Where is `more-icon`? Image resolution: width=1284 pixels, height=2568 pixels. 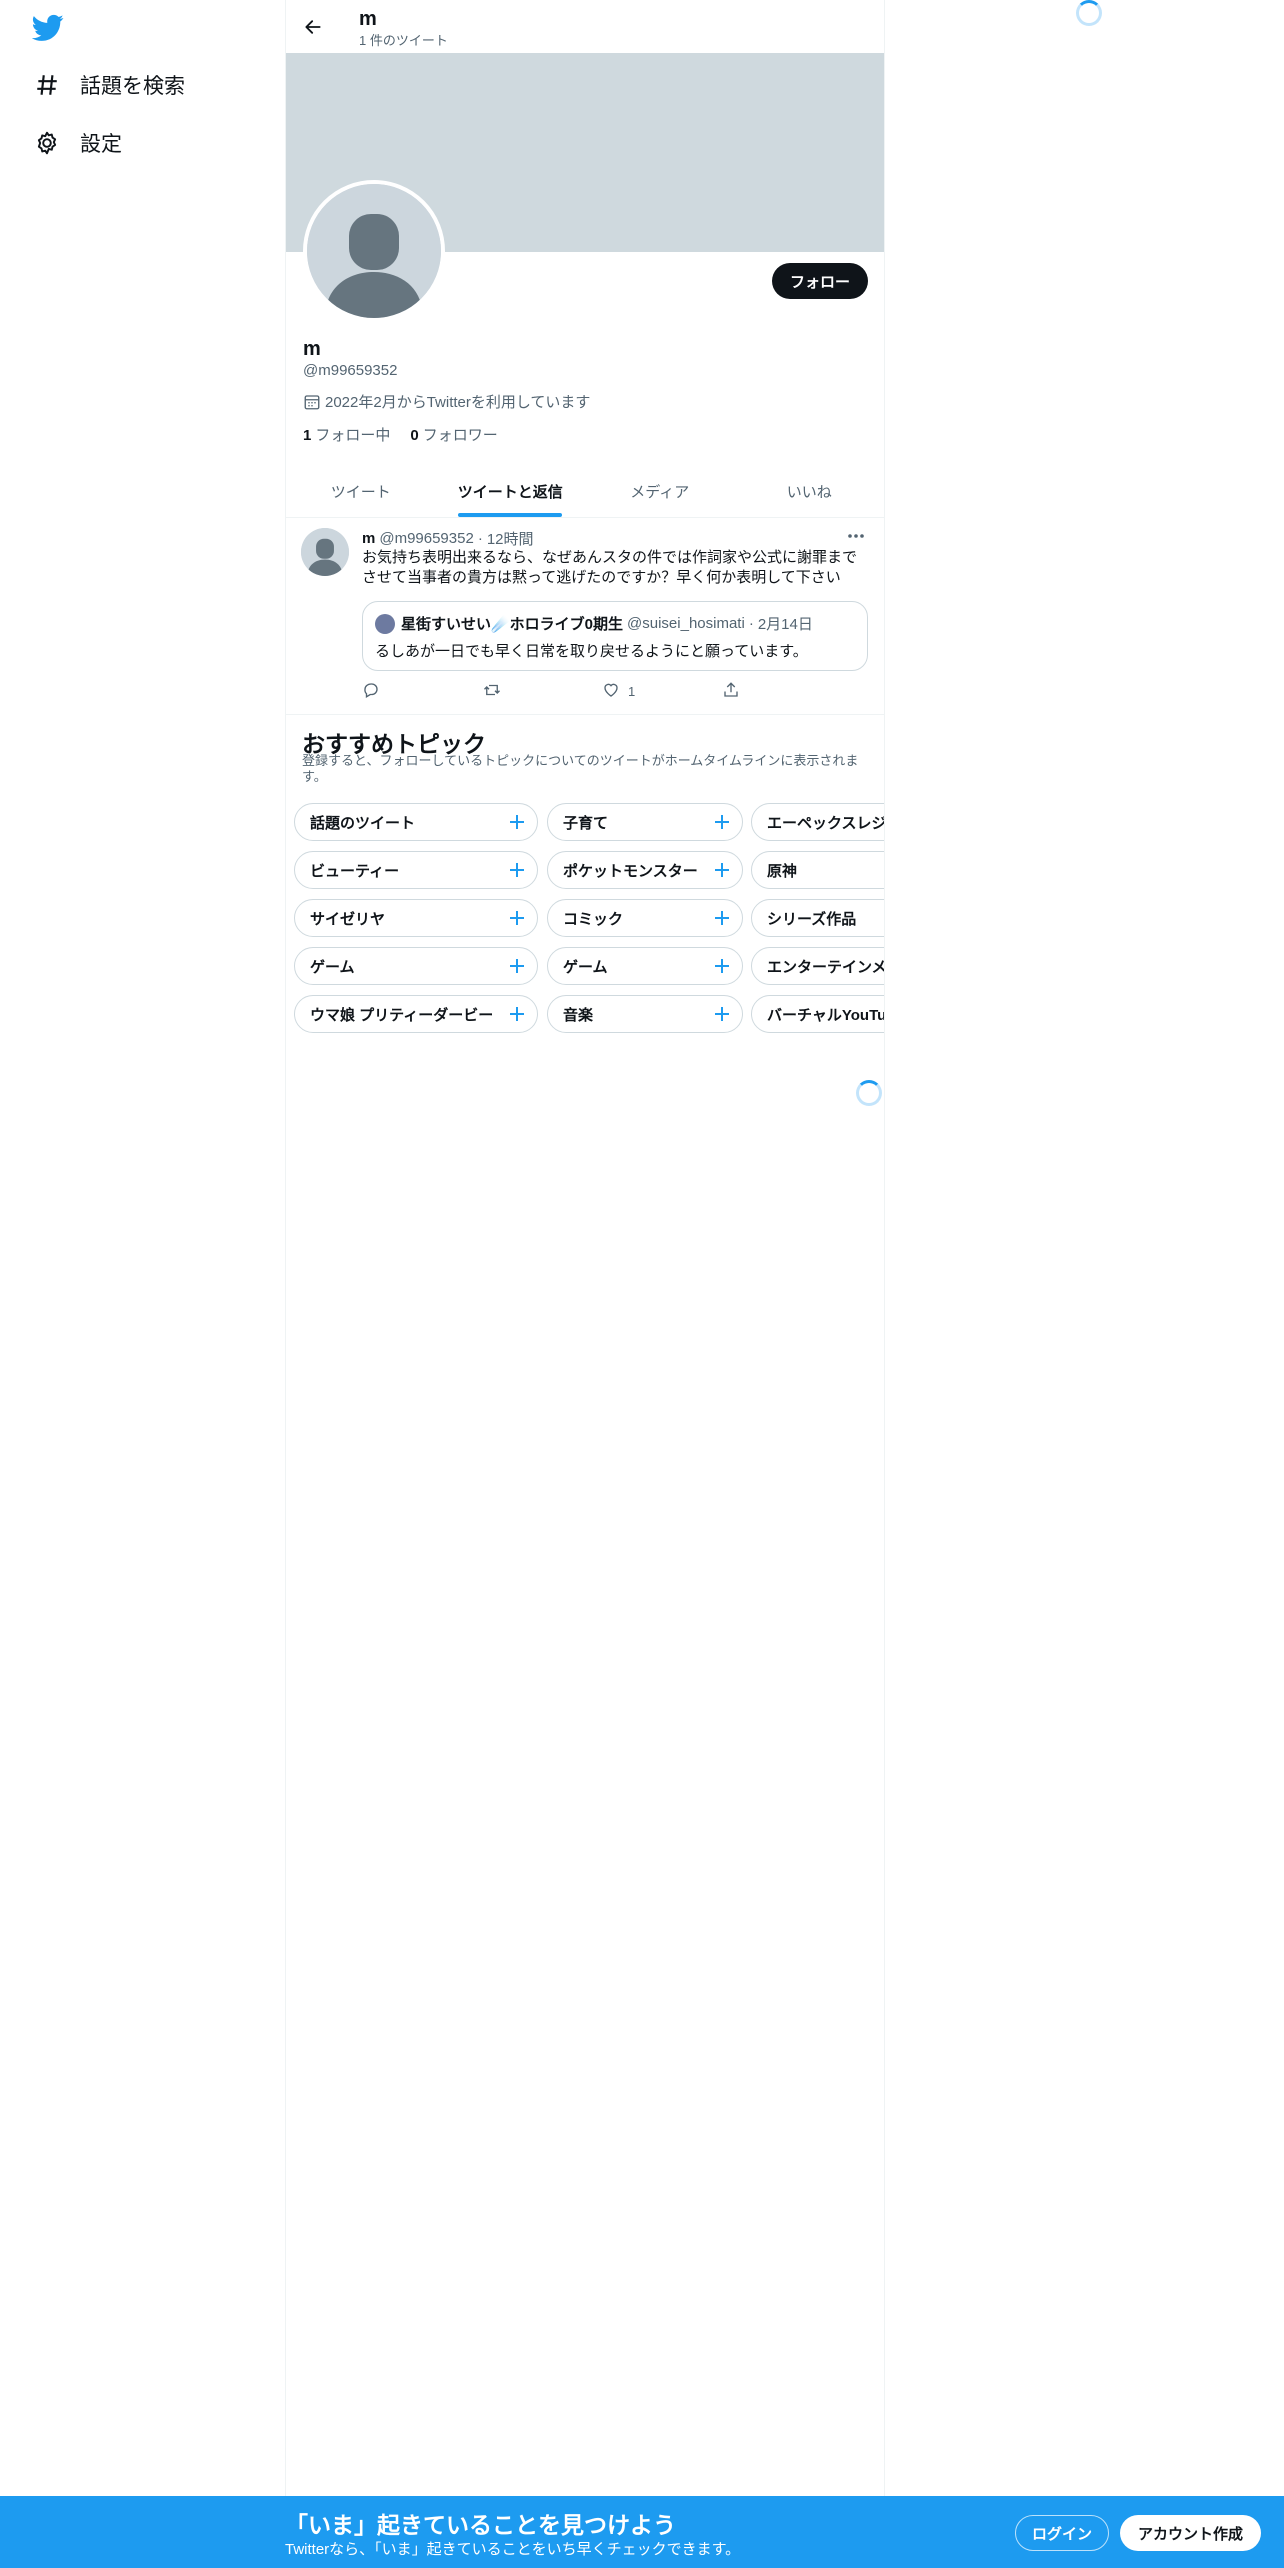 more-icon is located at coordinates (856, 536).